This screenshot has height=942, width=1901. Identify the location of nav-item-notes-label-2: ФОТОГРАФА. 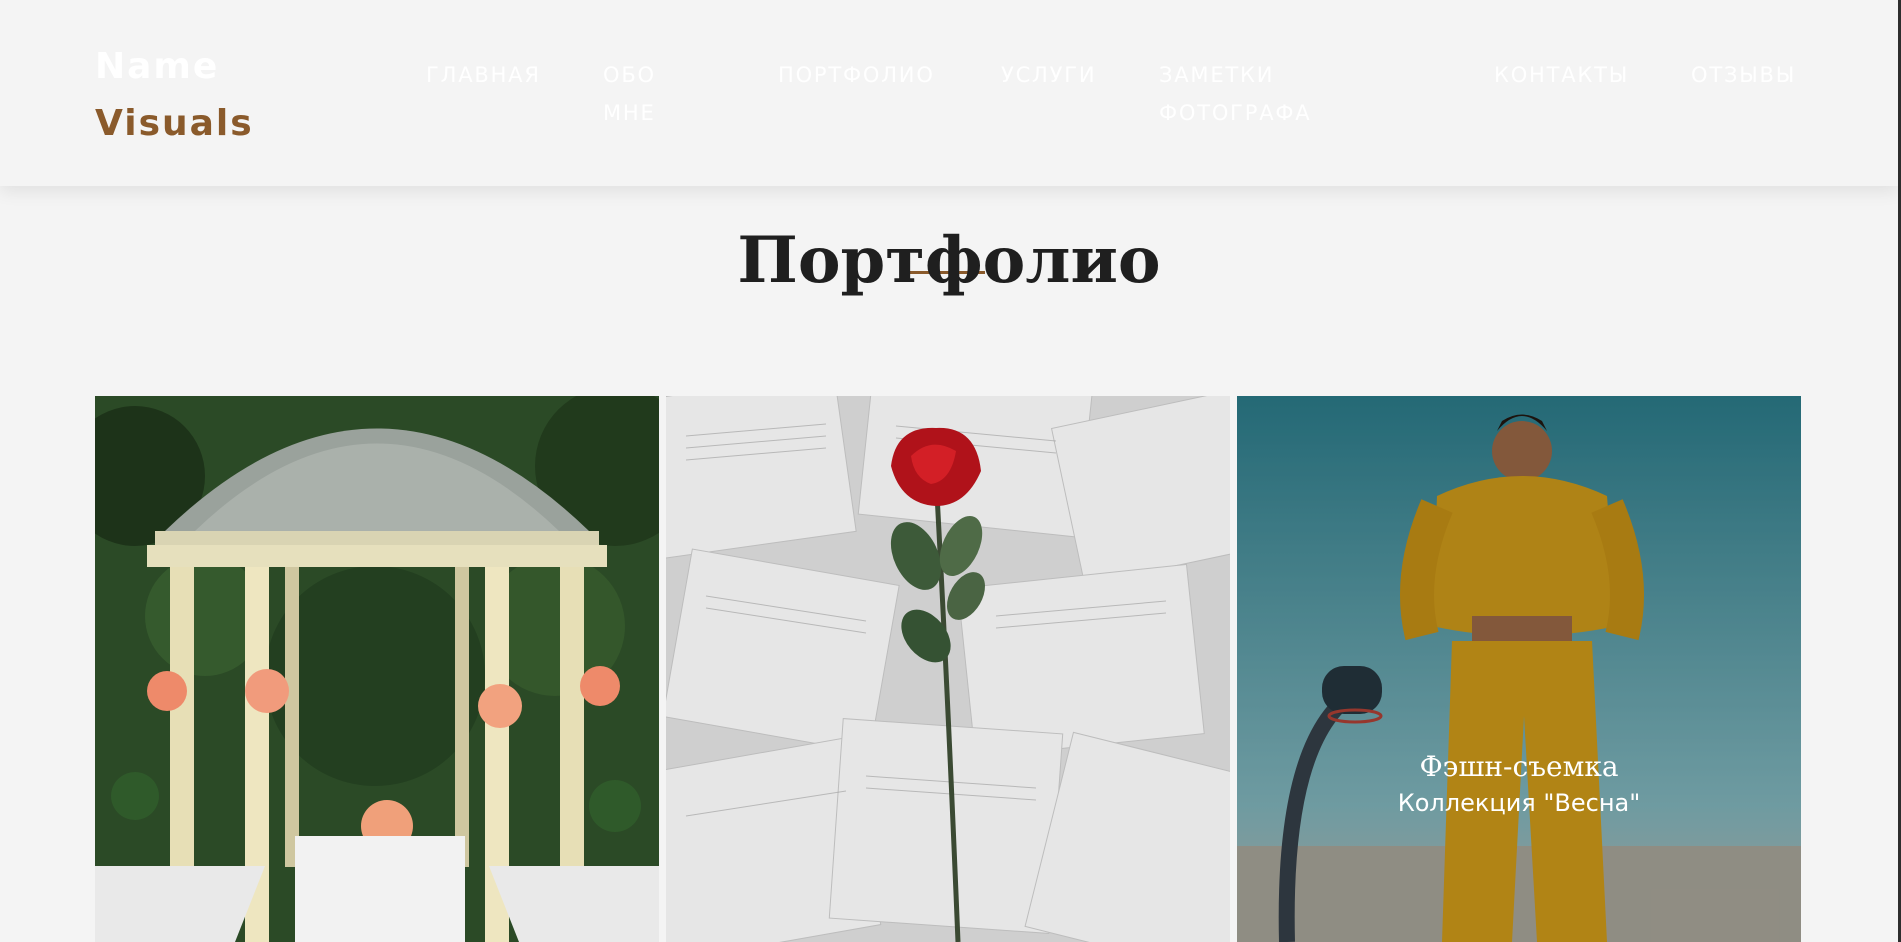
(1235, 113).